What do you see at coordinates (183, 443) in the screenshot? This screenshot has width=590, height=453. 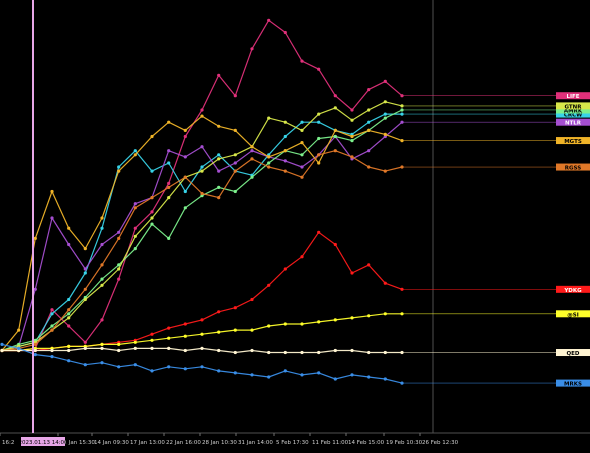 I see `x-tick-label: 22 Jan 16:00` at bounding box center [183, 443].